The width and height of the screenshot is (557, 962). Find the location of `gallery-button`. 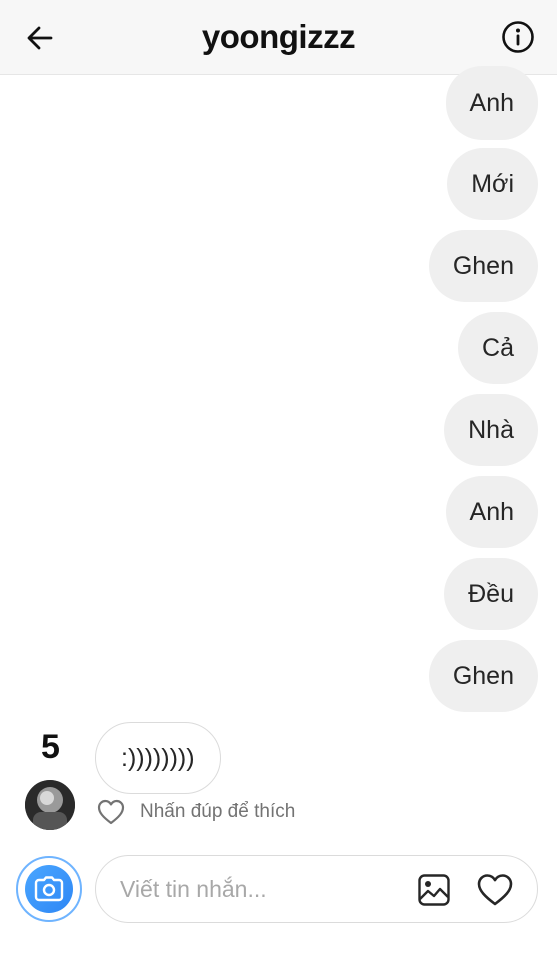

gallery-button is located at coordinates (434, 890).